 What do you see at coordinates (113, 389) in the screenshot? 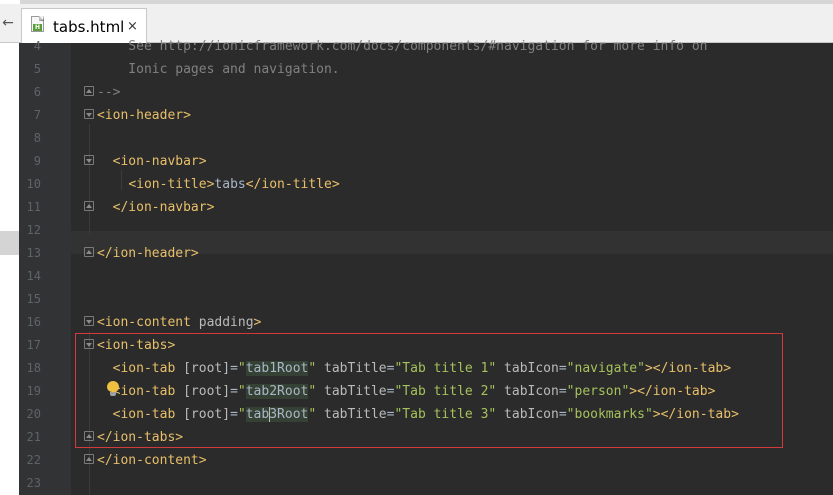
I see `lightbulb-icon` at bounding box center [113, 389].